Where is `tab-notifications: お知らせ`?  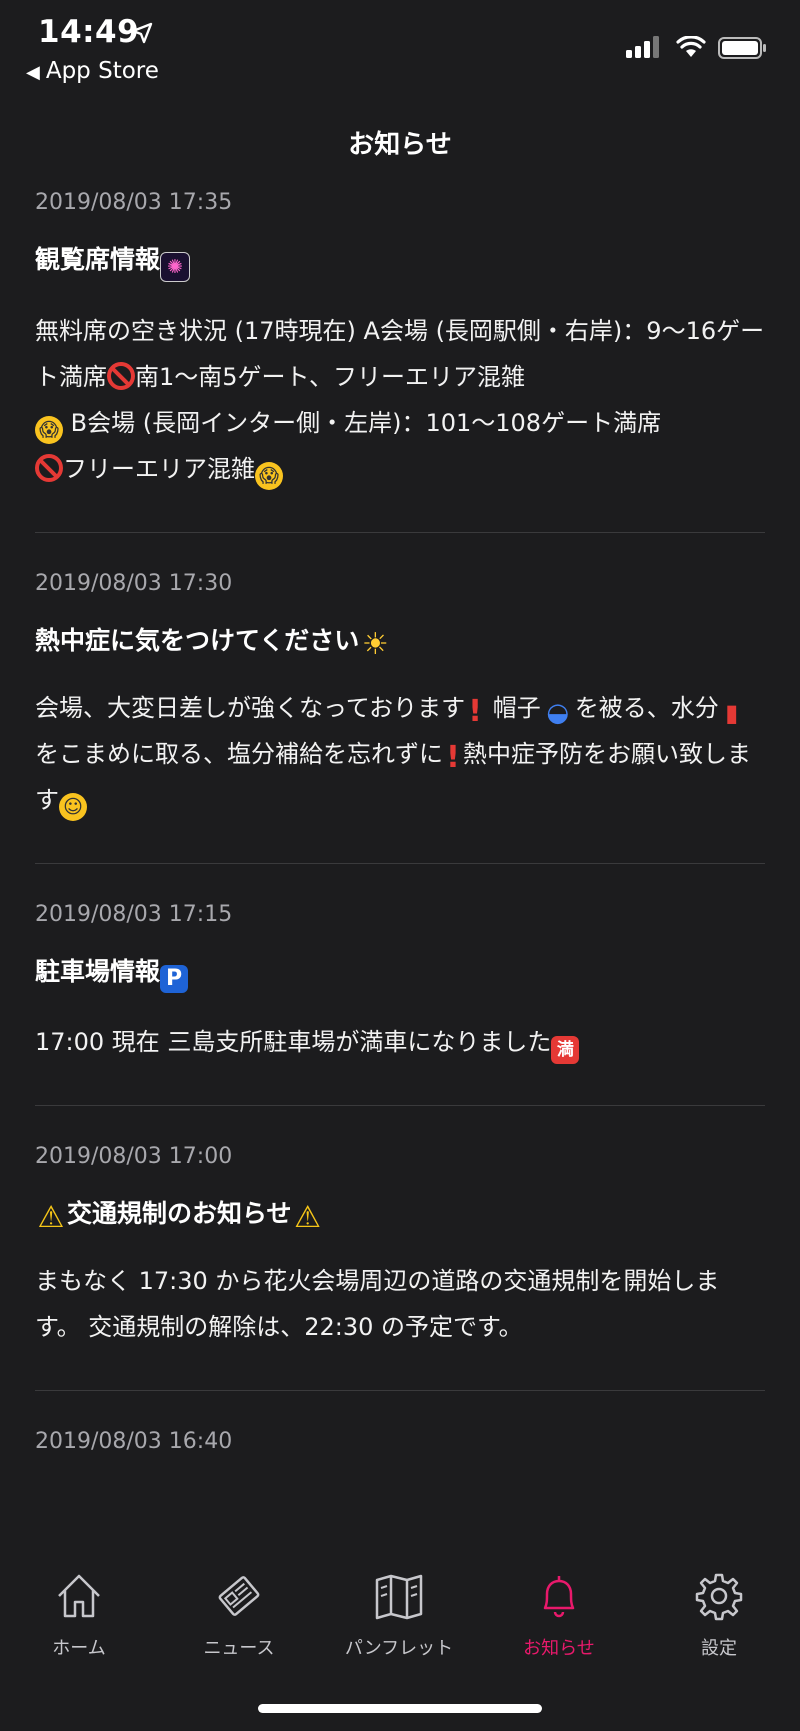
tab-notifications: お知らせ is located at coordinates (559, 1610).